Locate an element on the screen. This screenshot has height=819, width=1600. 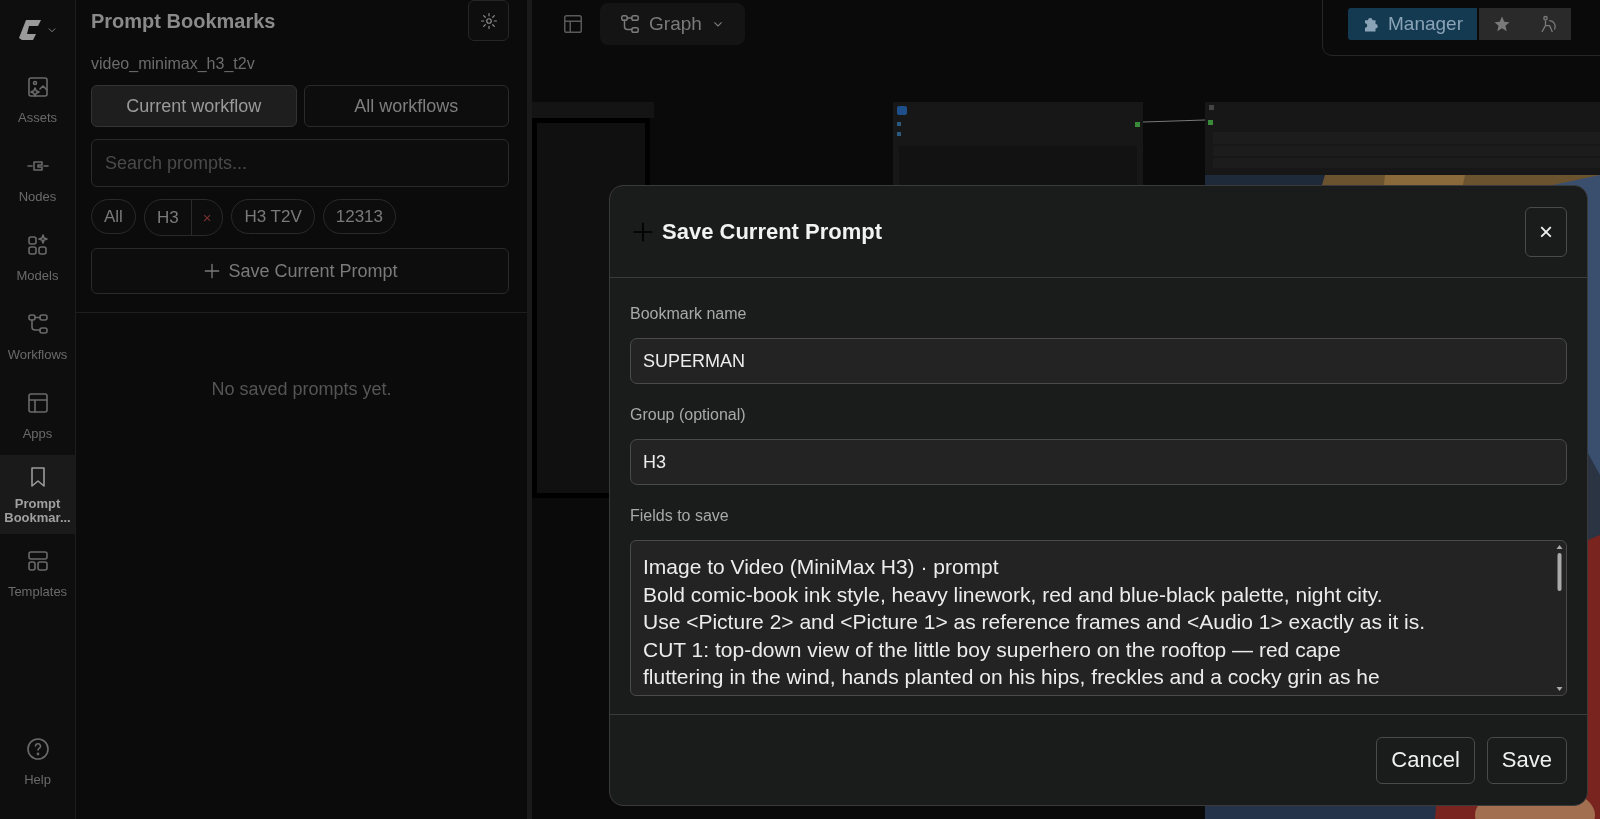
image-icon is located at coordinates (37, 86).